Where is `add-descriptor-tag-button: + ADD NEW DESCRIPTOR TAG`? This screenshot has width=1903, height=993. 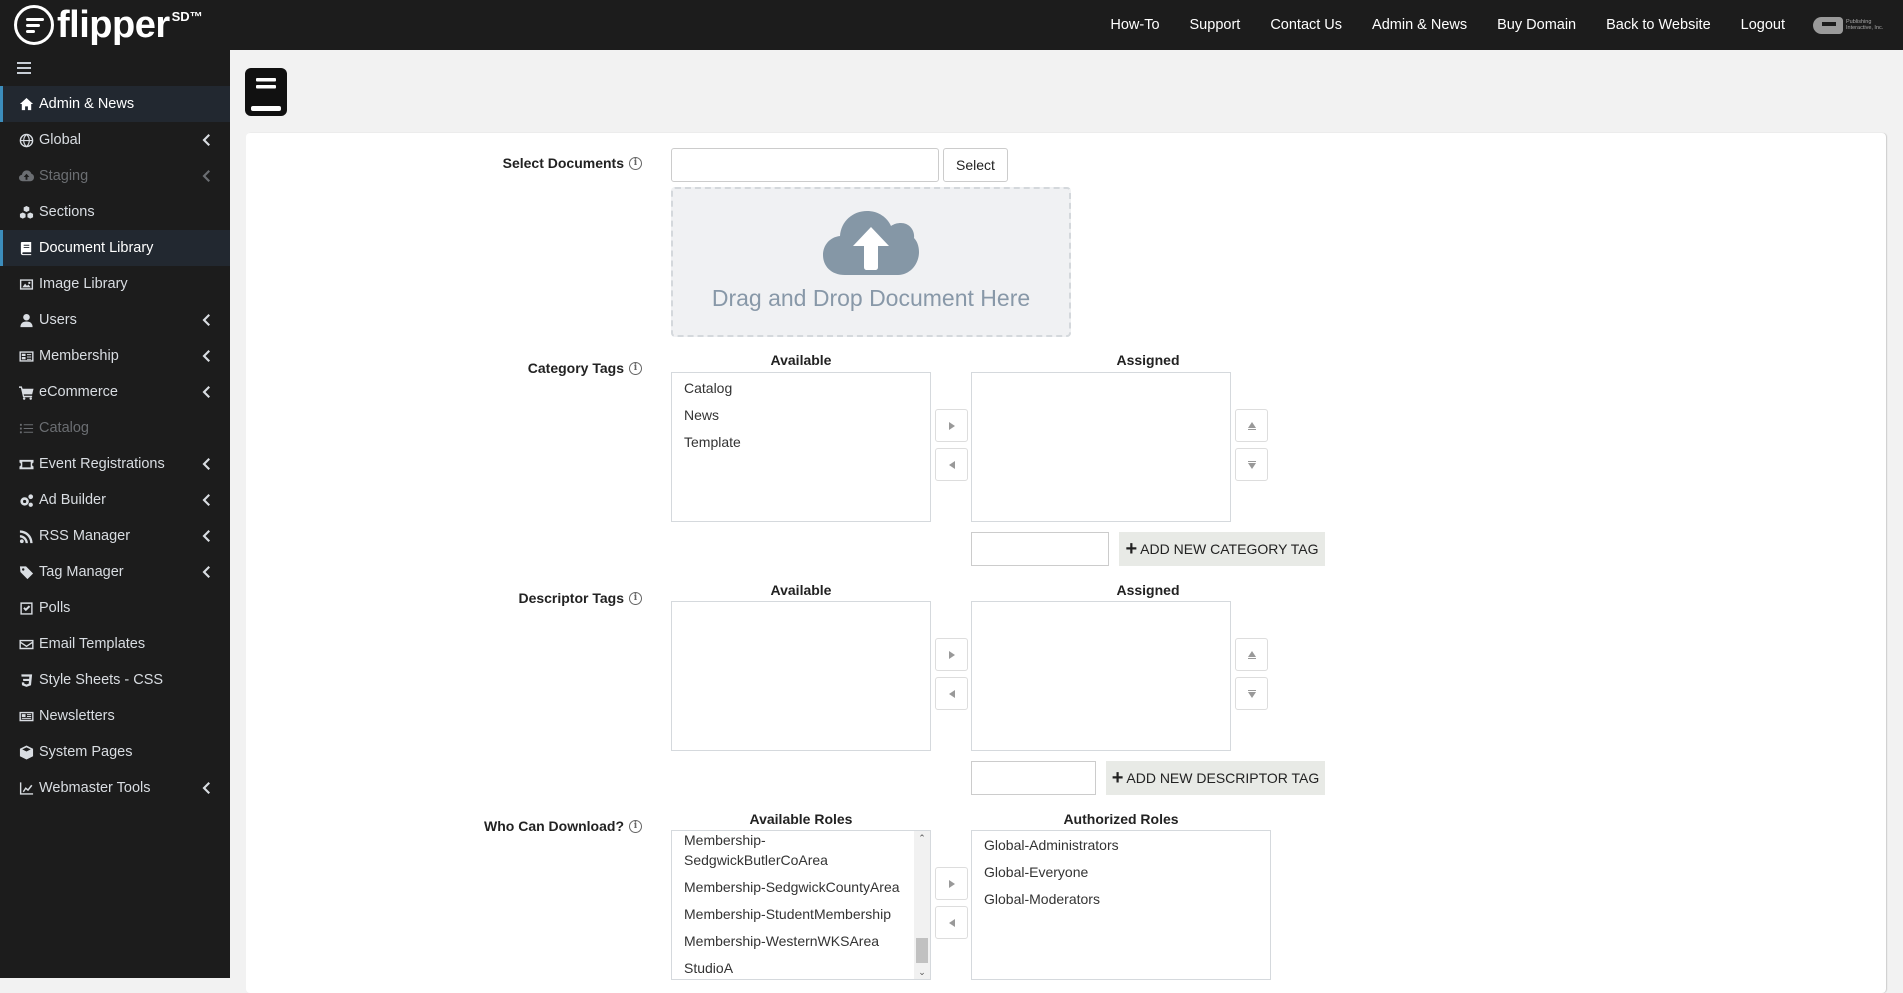 add-descriptor-tag-button: + ADD NEW DESCRIPTOR TAG is located at coordinates (1215, 778).